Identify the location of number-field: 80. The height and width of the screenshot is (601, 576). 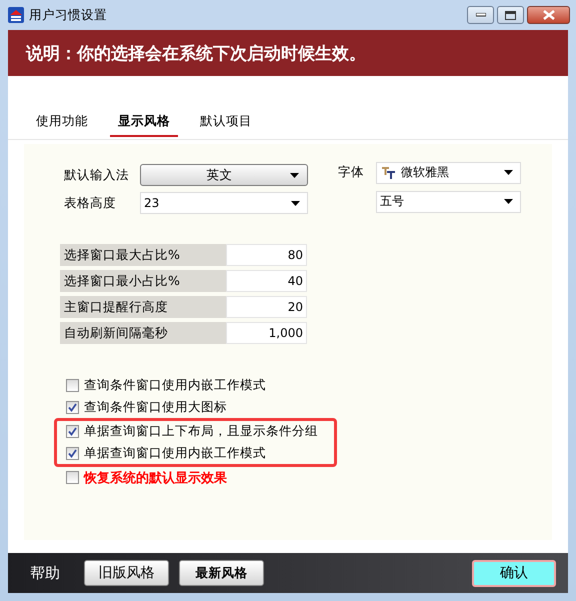
(266, 255).